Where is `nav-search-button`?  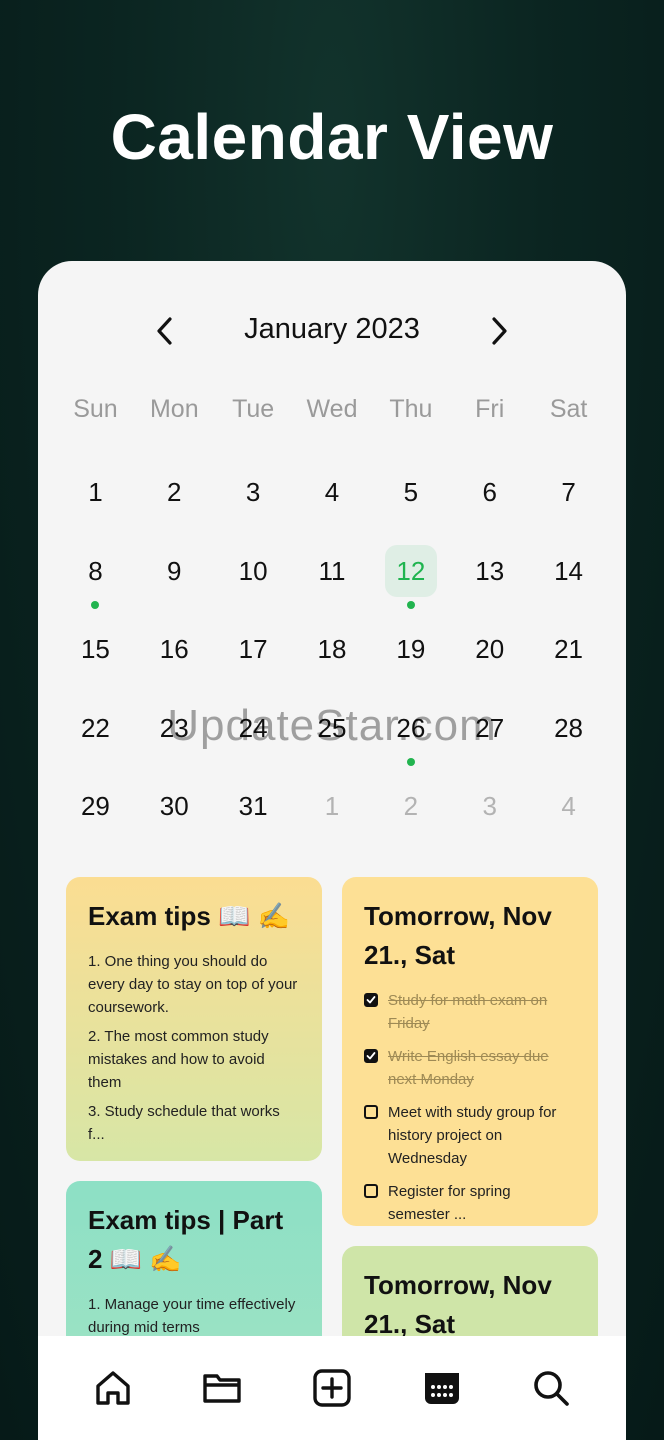
nav-search-button is located at coordinates (551, 1388).